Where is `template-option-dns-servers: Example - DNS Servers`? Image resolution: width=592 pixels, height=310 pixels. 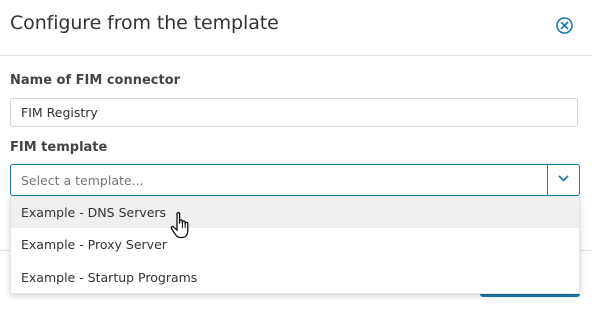
template-option-dns-servers: Example - DNS Servers is located at coordinates (295, 212).